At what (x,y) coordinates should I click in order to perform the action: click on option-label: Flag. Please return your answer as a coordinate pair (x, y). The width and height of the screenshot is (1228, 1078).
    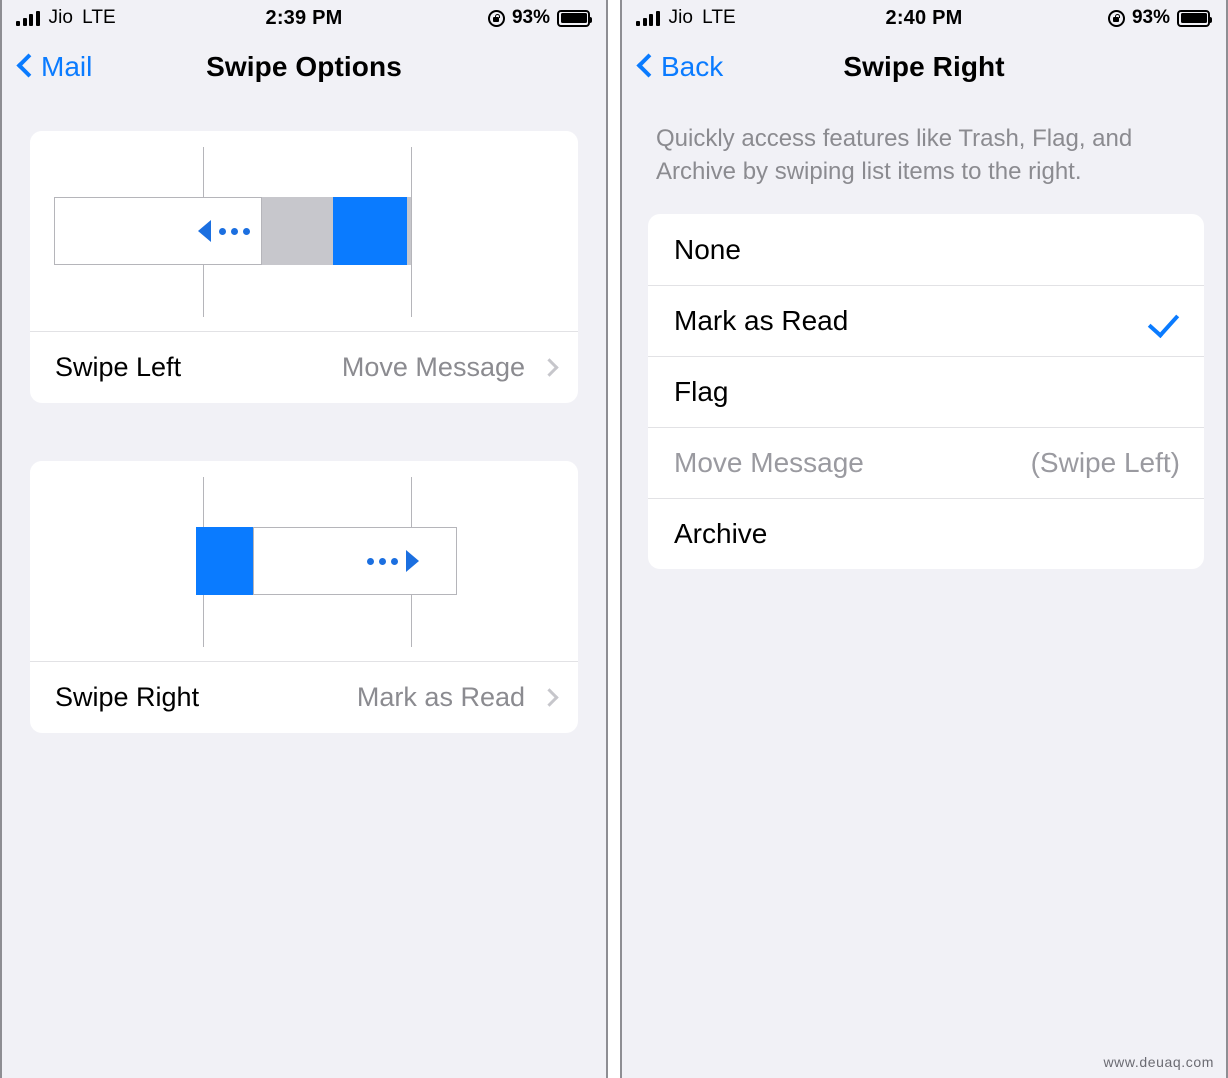
    Looking at the image, I should click on (701, 392).